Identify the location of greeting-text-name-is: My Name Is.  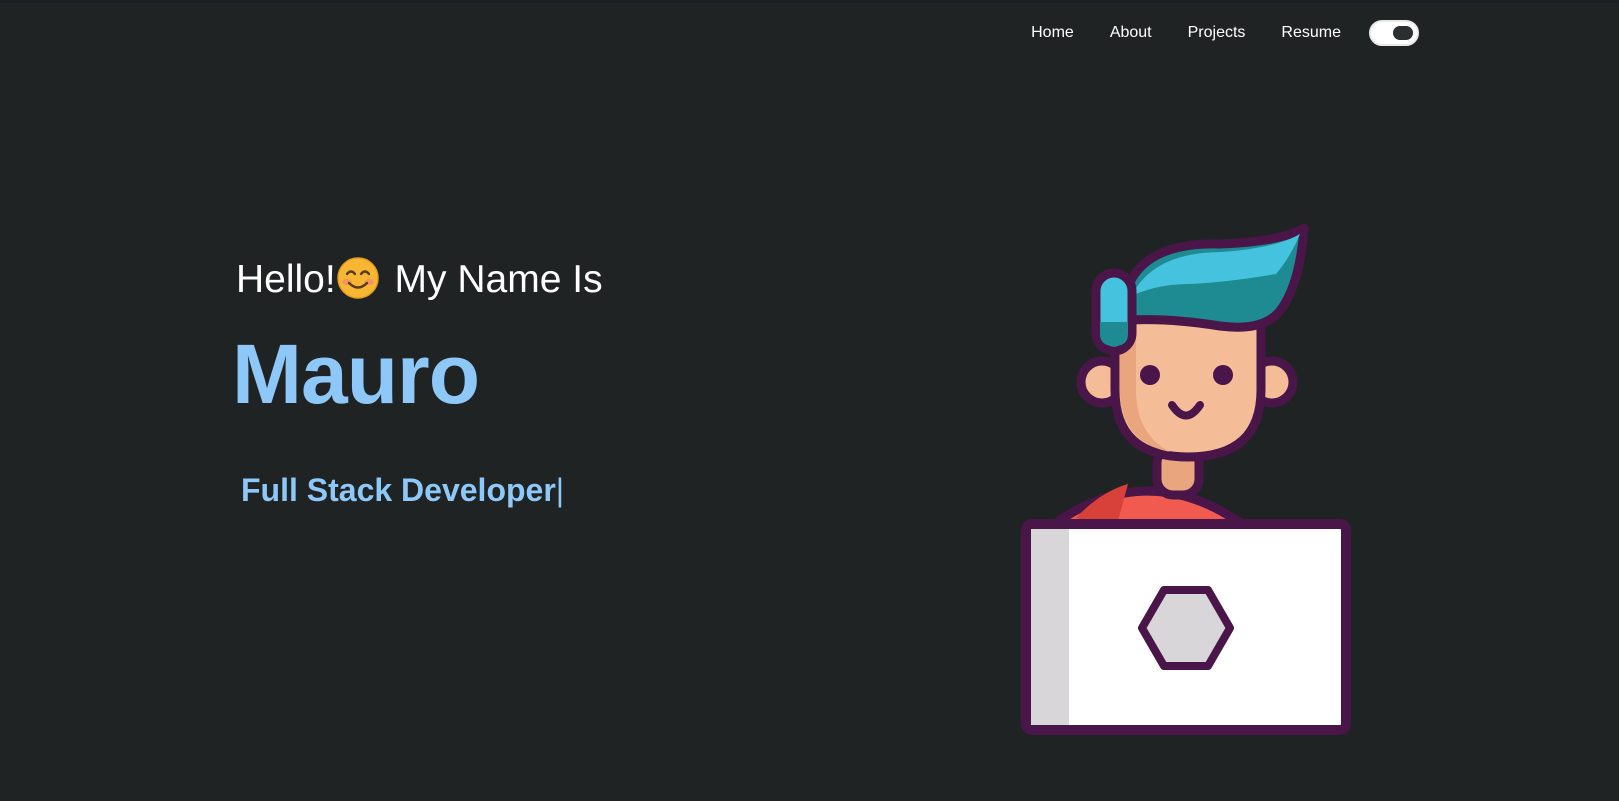
(493, 279).